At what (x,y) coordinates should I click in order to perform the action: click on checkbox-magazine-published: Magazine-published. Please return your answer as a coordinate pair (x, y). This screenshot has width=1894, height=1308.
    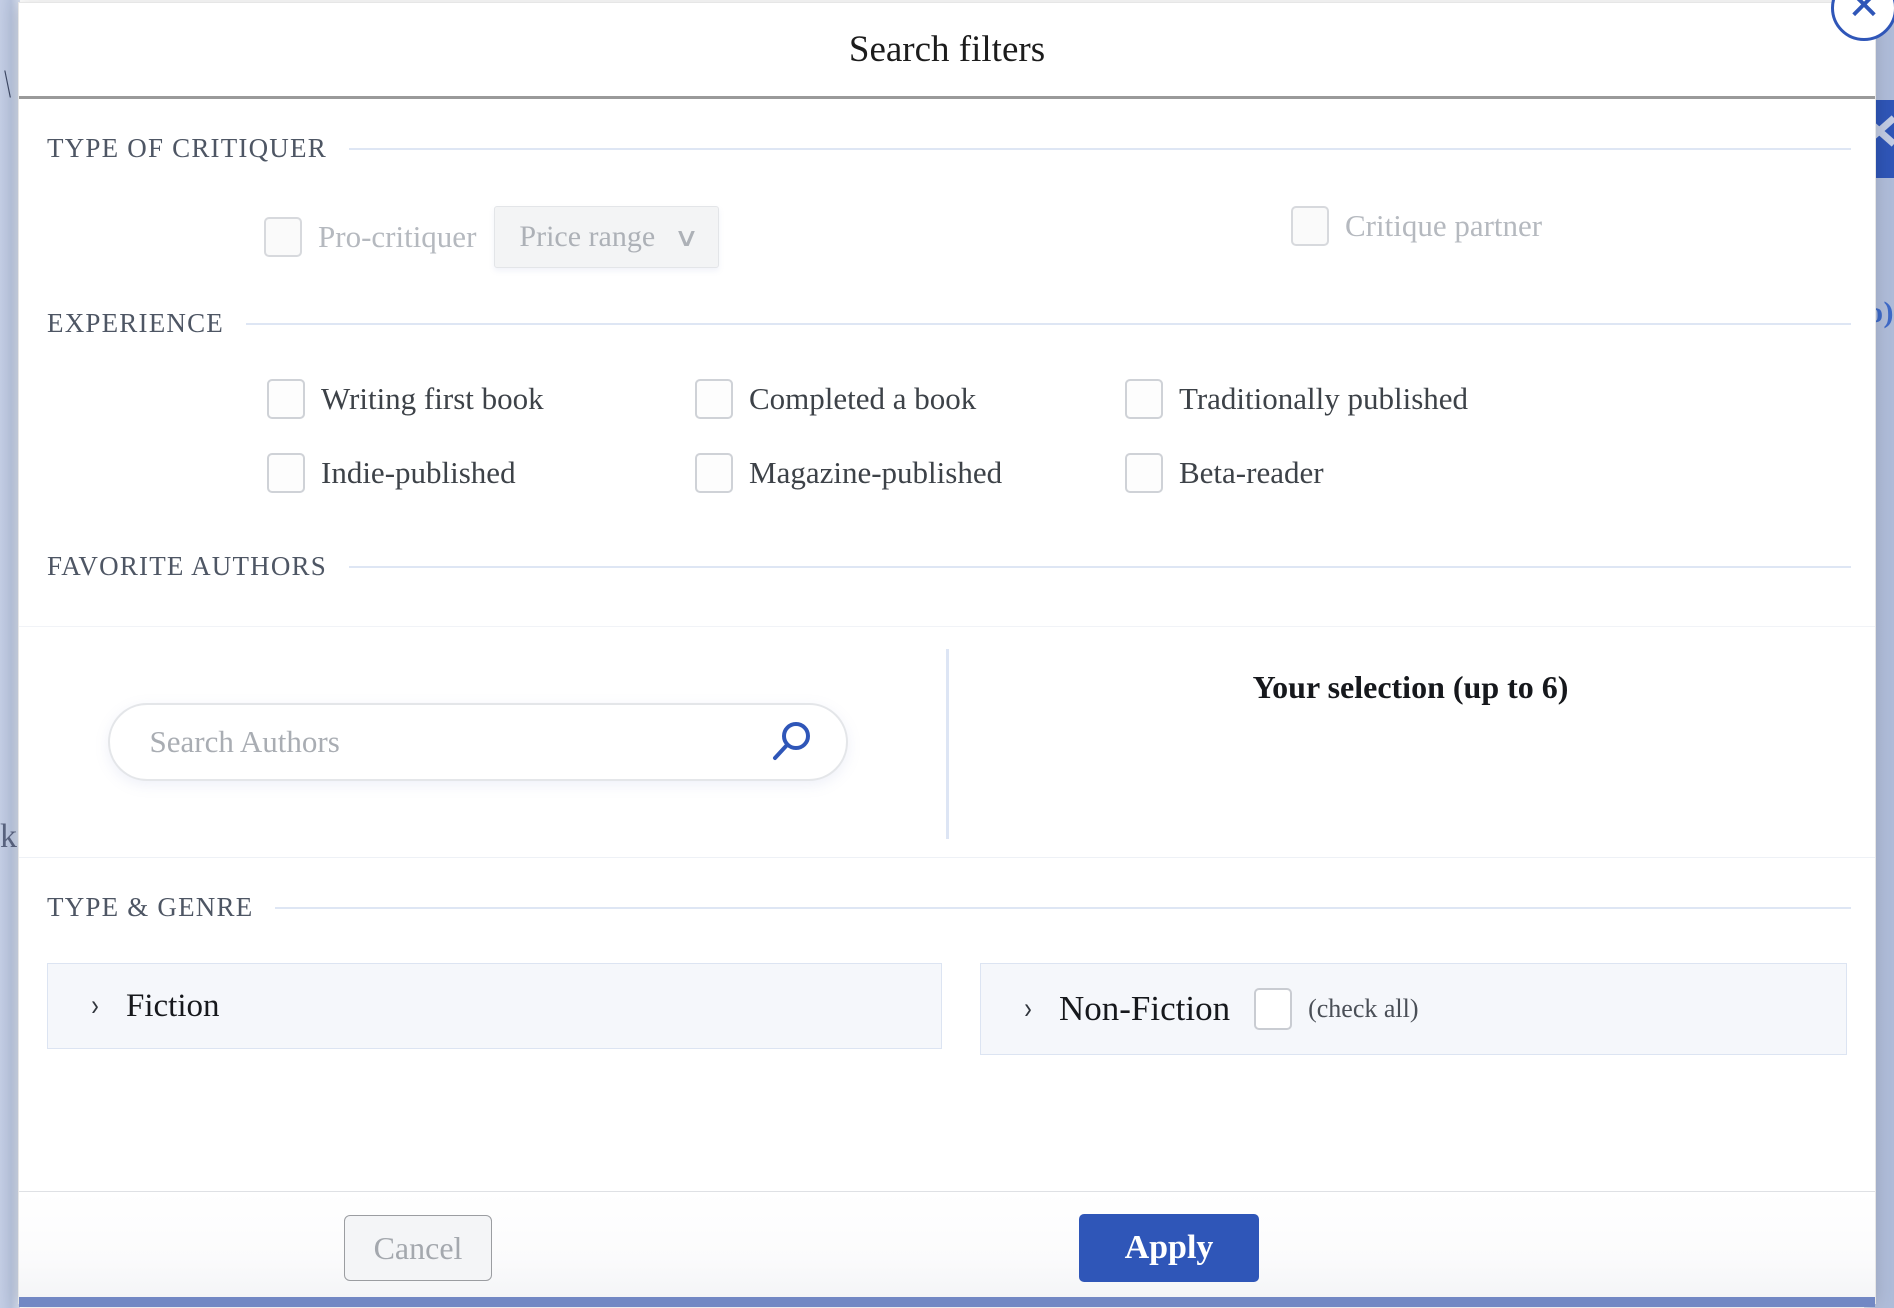
    Looking at the image, I should click on (910, 473).